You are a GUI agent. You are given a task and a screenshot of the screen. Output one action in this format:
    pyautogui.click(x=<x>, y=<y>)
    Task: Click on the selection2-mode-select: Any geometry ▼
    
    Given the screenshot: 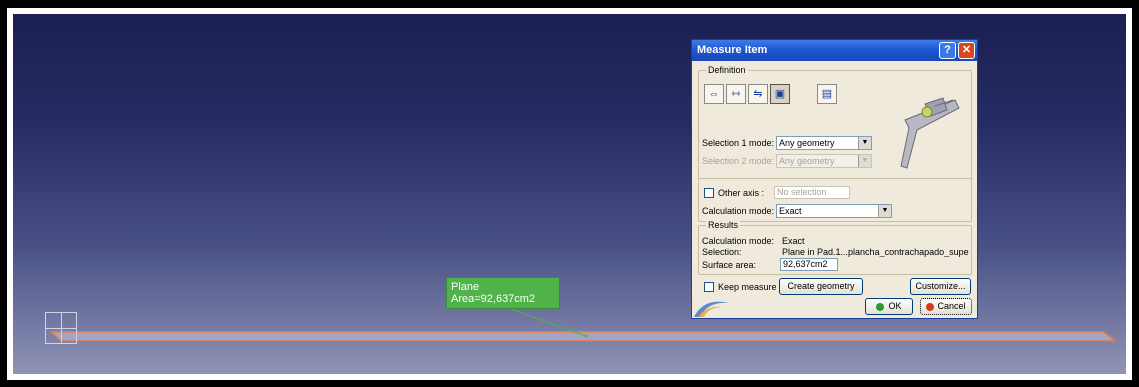 What is the action you would take?
    pyautogui.click(x=824, y=161)
    